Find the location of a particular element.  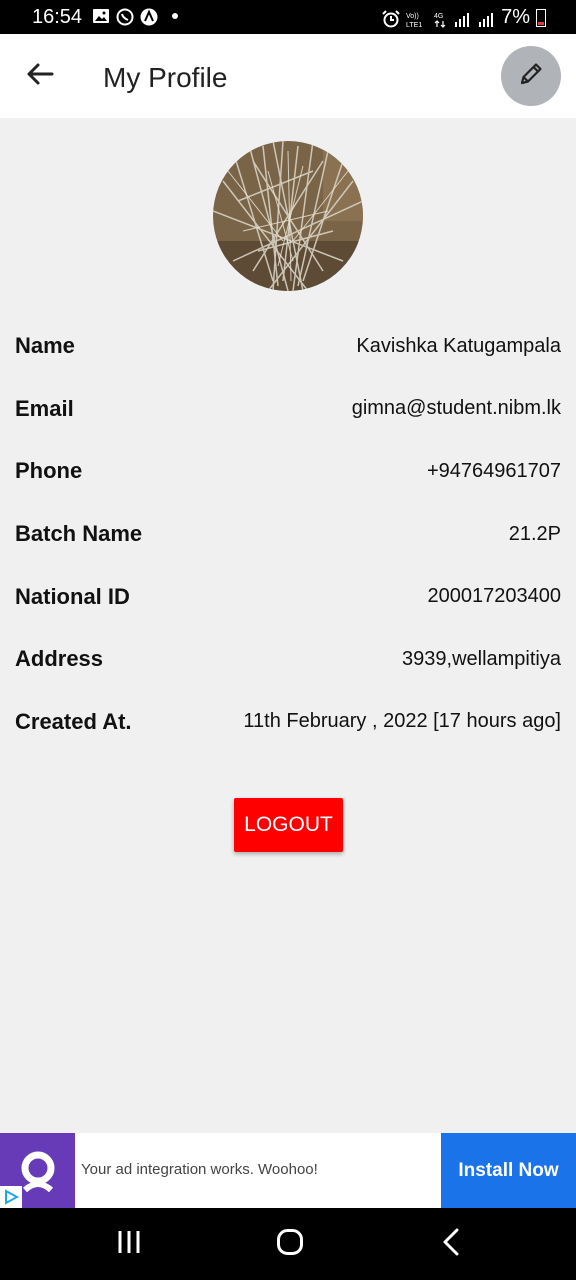

back-button is located at coordinates (40, 76).